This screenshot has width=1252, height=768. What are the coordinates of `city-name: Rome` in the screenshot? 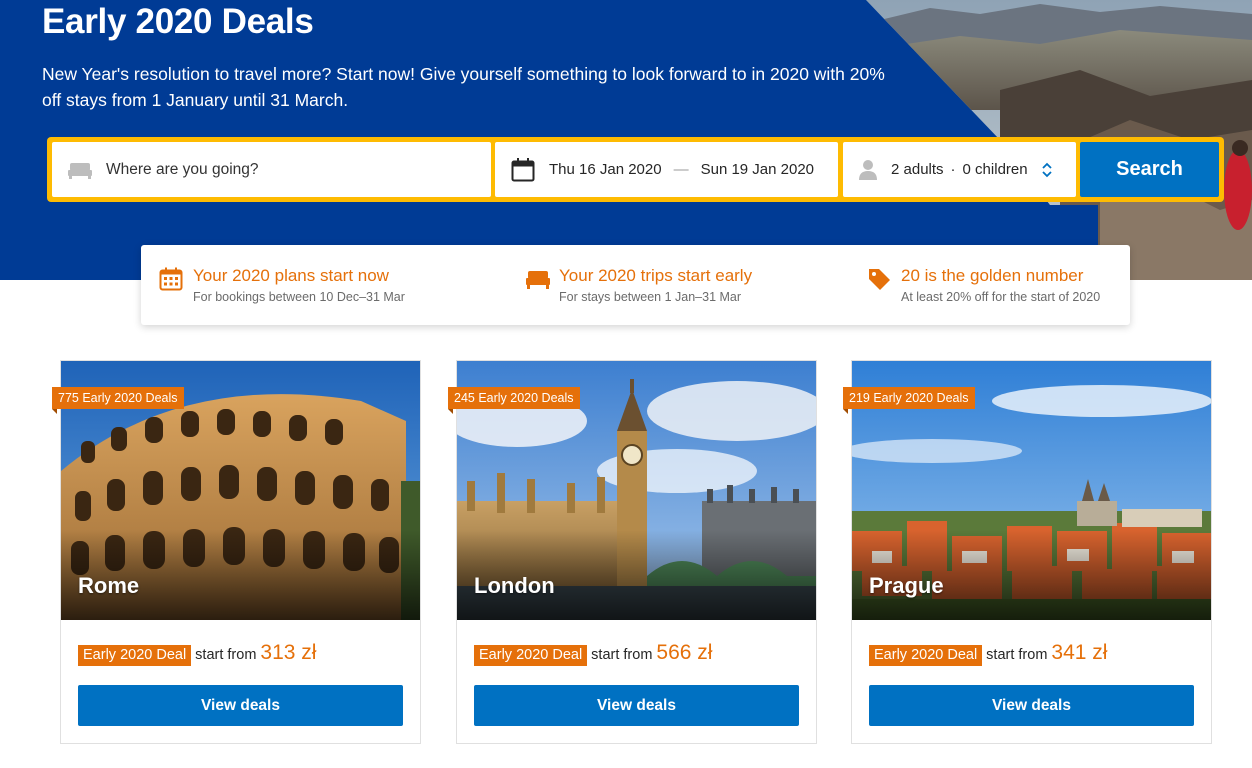 It's located at (108, 586).